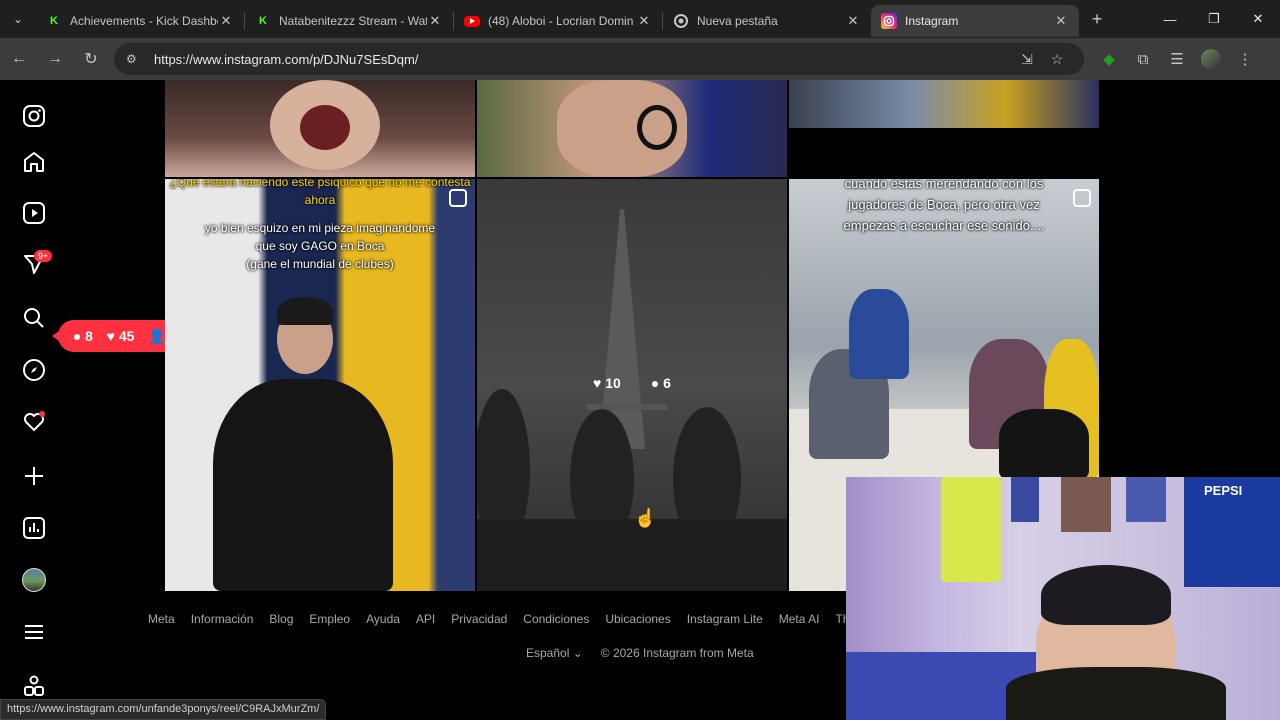  Describe the element at coordinates (971, 529) in the screenshot. I see `hanging-jersey` at that location.